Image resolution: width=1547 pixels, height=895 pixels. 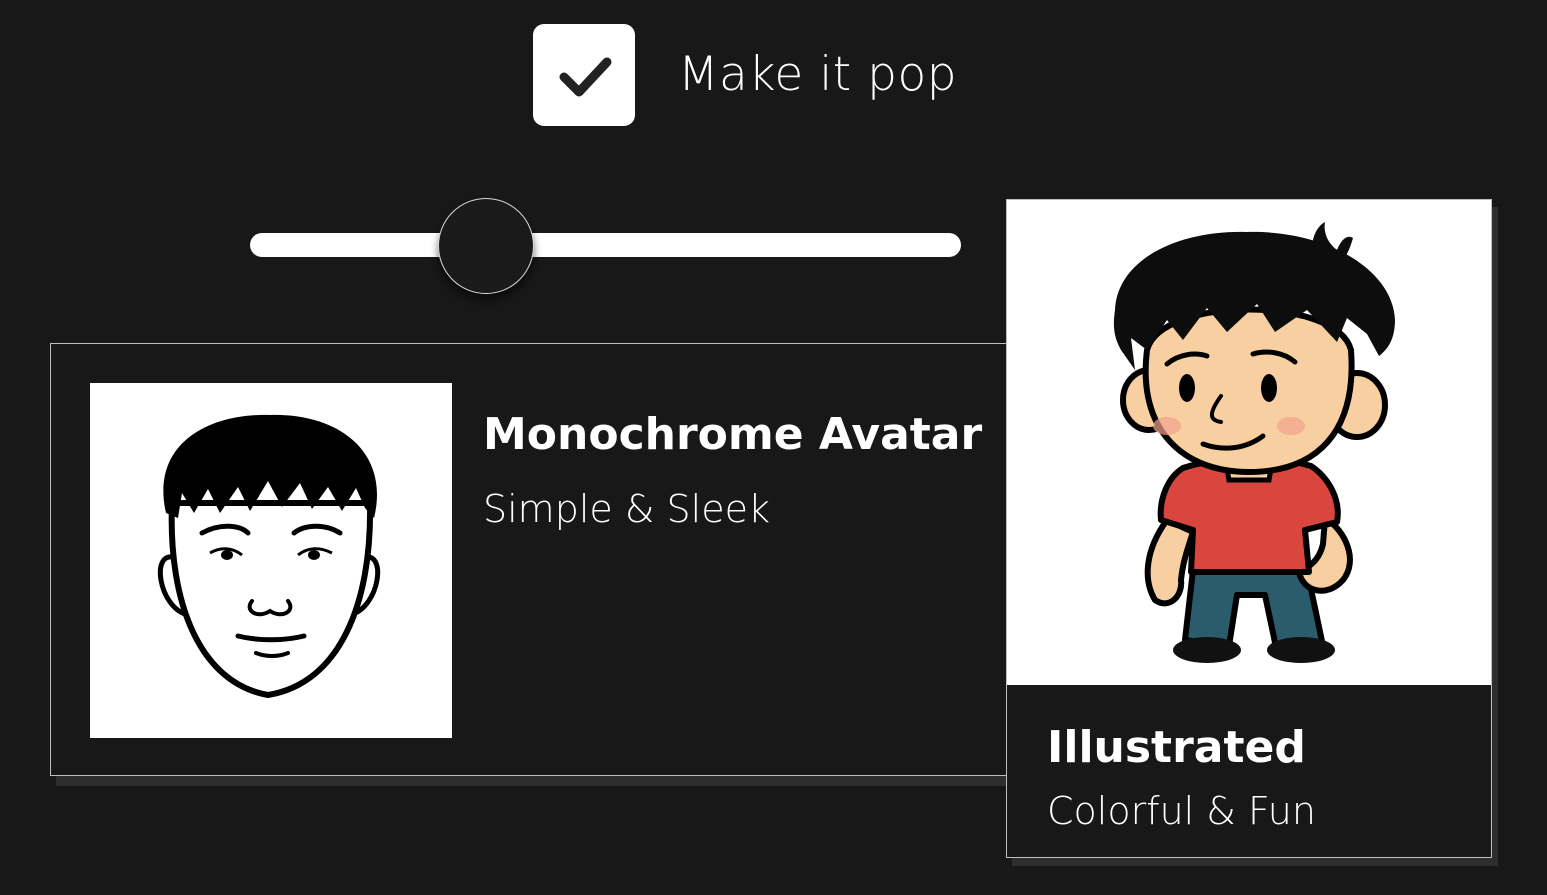 I want to click on make-it-pop-toggle: Make it pop, so click(x=745, y=74).